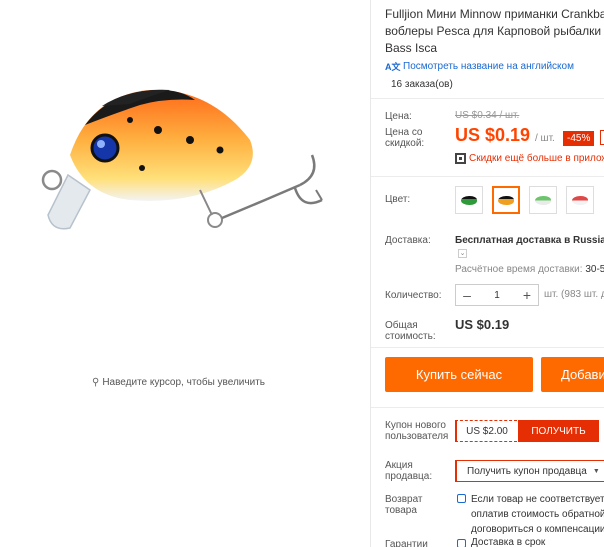 The width and height of the screenshot is (604, 547). Describe the element at coordinates (580, 200) in the screenshot. I see `color-swatch-red-white` at that location.